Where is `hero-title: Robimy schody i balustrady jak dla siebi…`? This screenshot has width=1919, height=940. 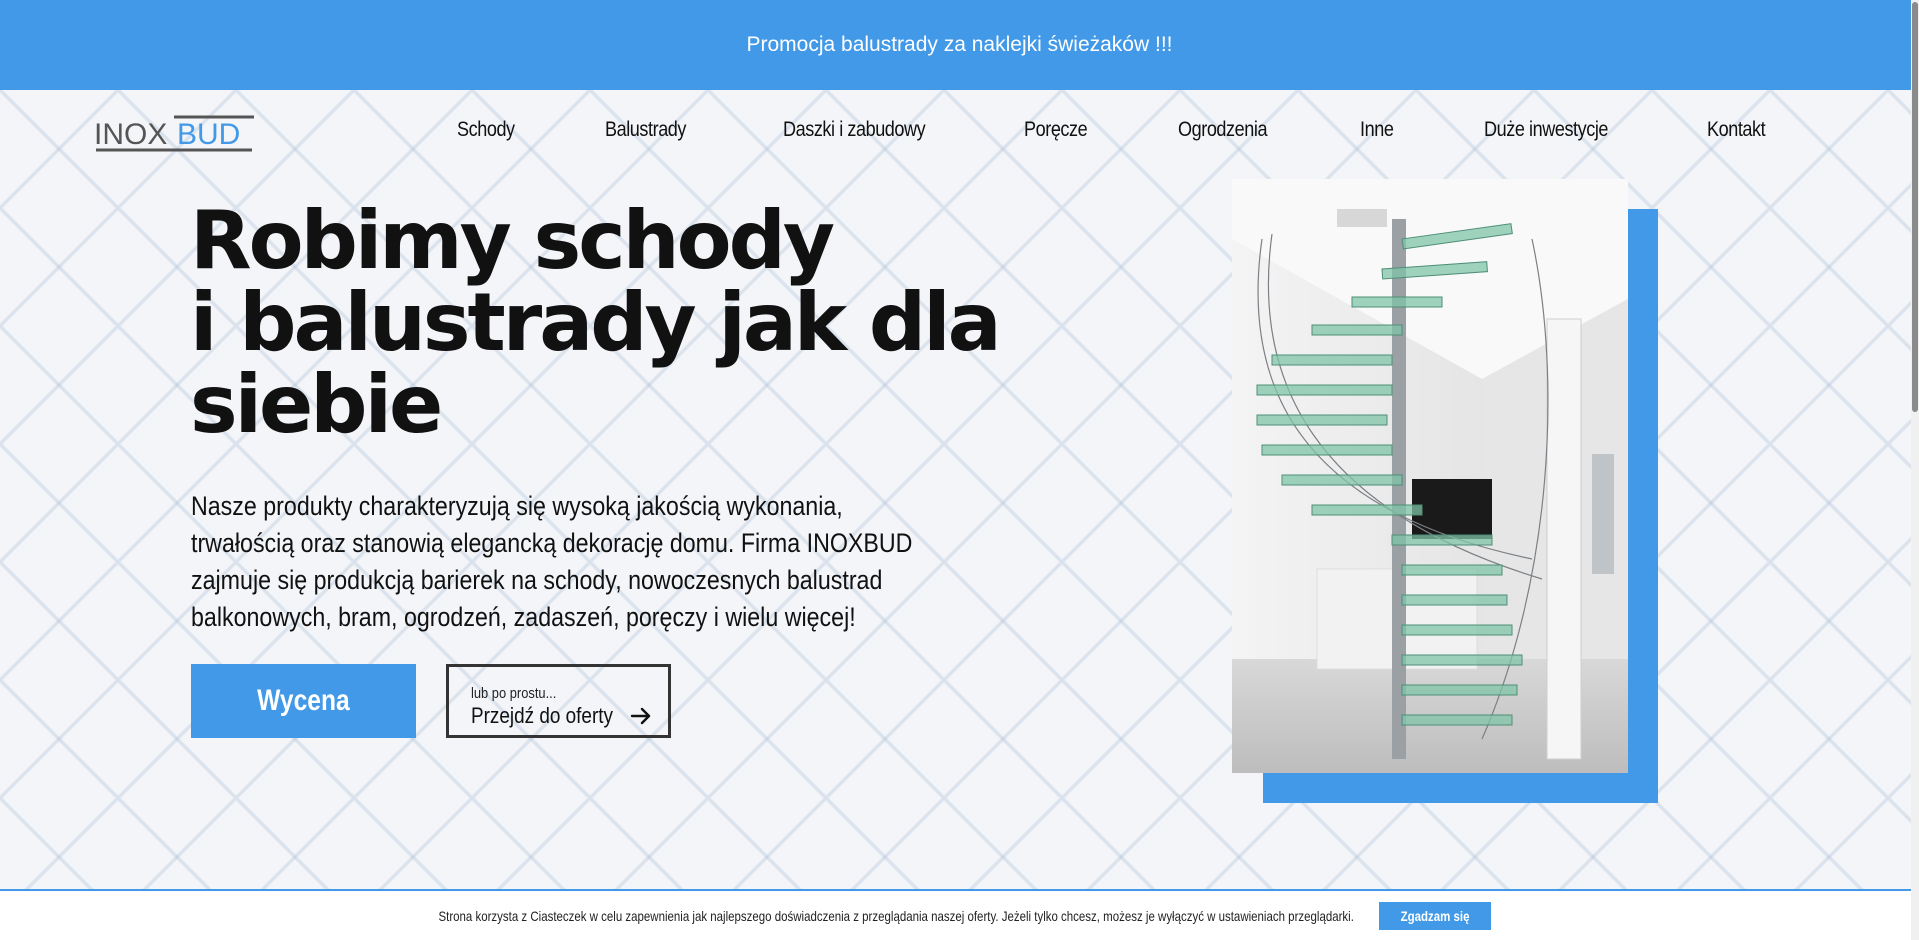 hero-title: Robimy schody i balustrady jak dla siebi… is located at coordinates (596, 322).